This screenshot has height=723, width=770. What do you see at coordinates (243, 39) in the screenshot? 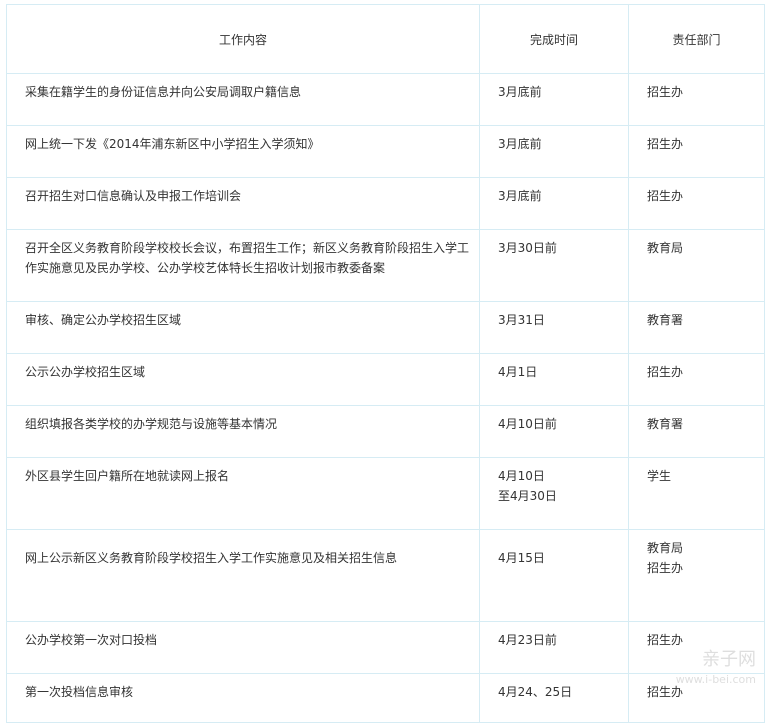
I see `header-task: 工作内容` at bounding box center [243, 39].